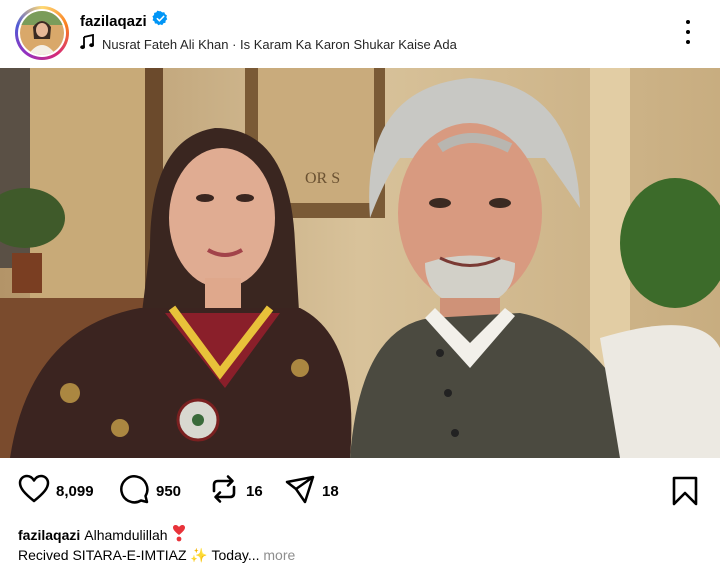 The image size is (720, 577). What do you see at coordinates (360, 491) in the screenshot?
I see `post-actions: 8,099 950 16 18` at bounding box center [360, 491].